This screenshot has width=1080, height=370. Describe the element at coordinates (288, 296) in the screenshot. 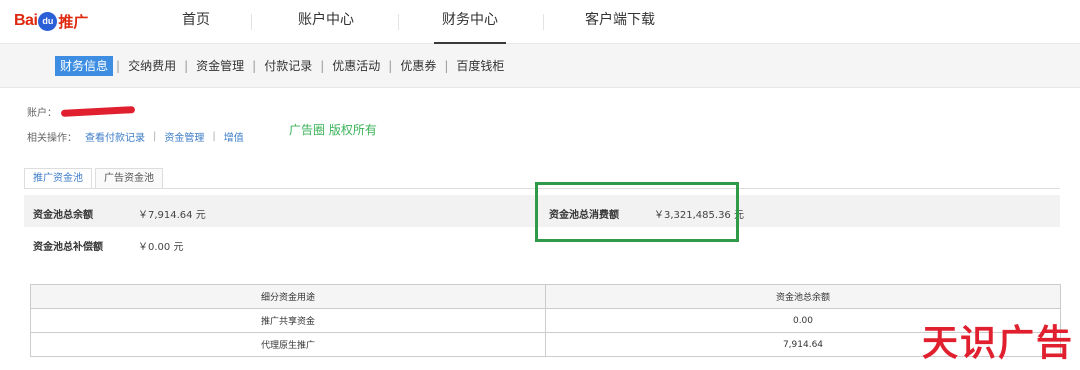

I see `header-fund-usage: 细分资金用途` at that location.